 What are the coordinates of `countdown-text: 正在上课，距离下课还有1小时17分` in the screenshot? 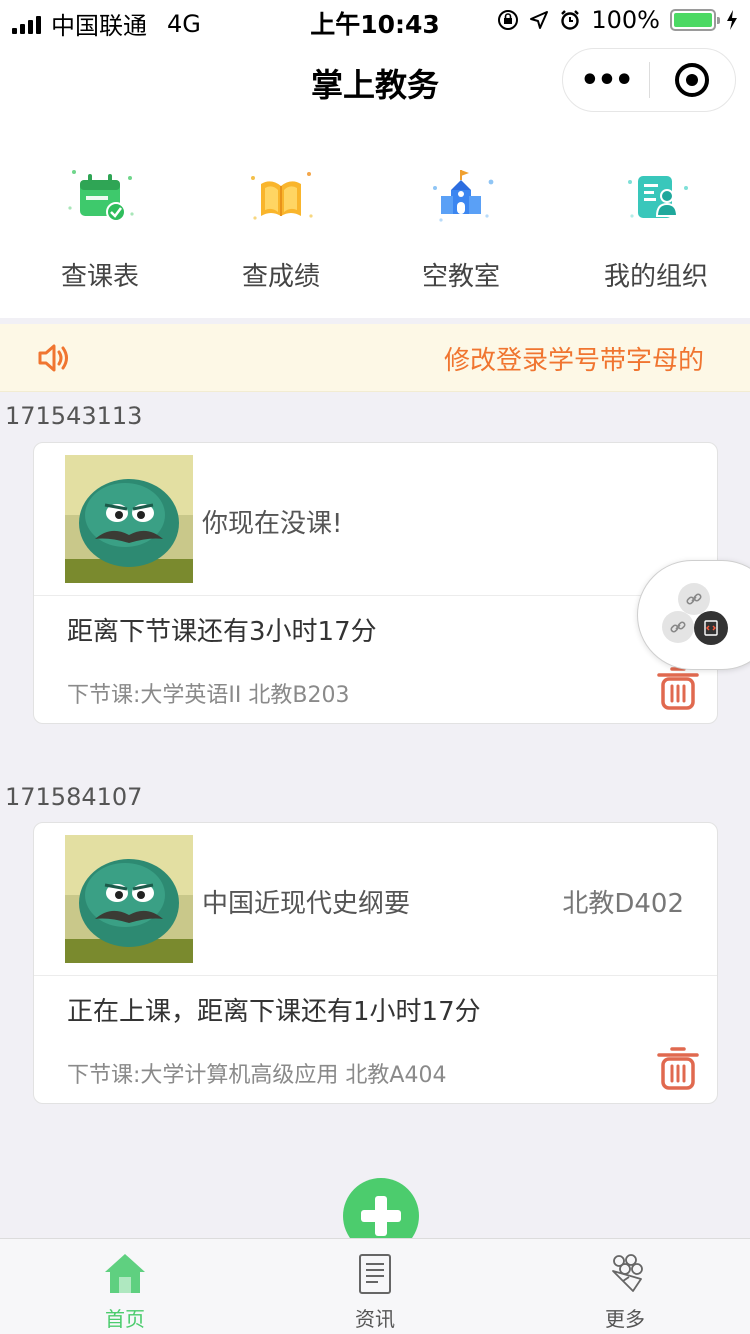 It's located at (274, 1012).